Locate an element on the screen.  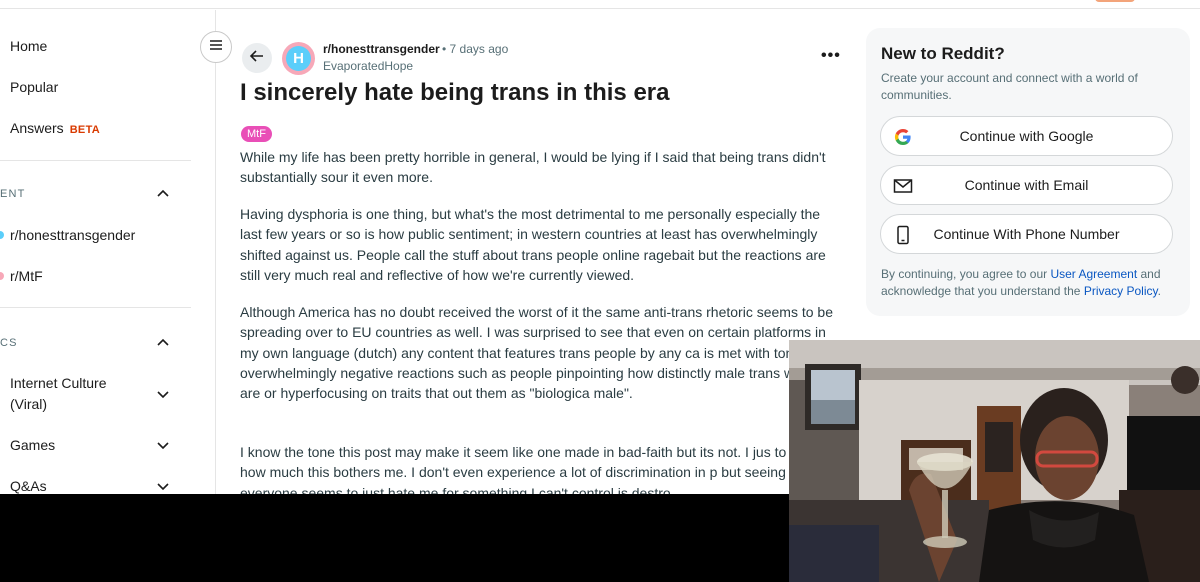
nav-home-label: Home is located at coordinates (29, 46).